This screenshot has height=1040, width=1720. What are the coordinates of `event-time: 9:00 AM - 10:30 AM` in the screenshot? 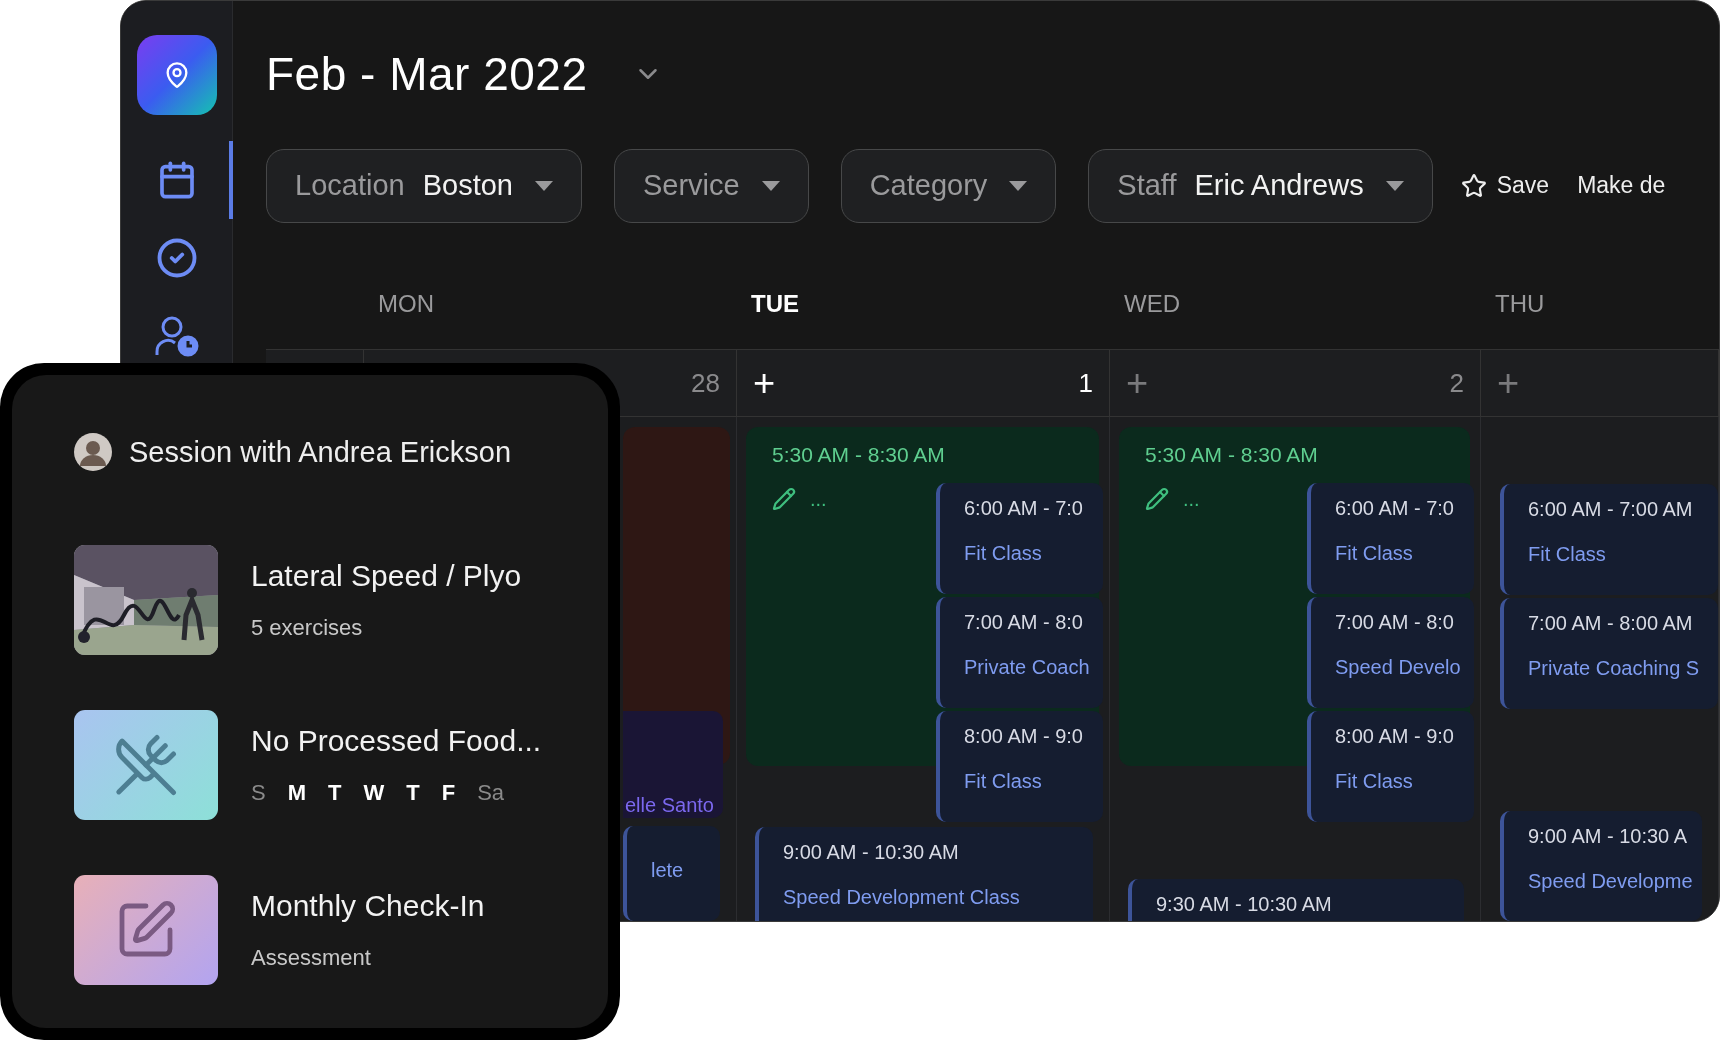 It's located at (871, 852).